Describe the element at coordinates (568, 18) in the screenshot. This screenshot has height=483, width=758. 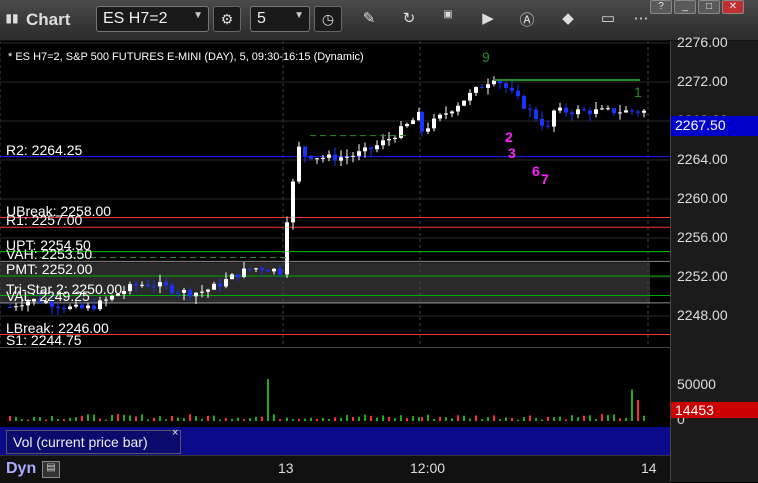
I see `tag-icon: ◆` at that location.